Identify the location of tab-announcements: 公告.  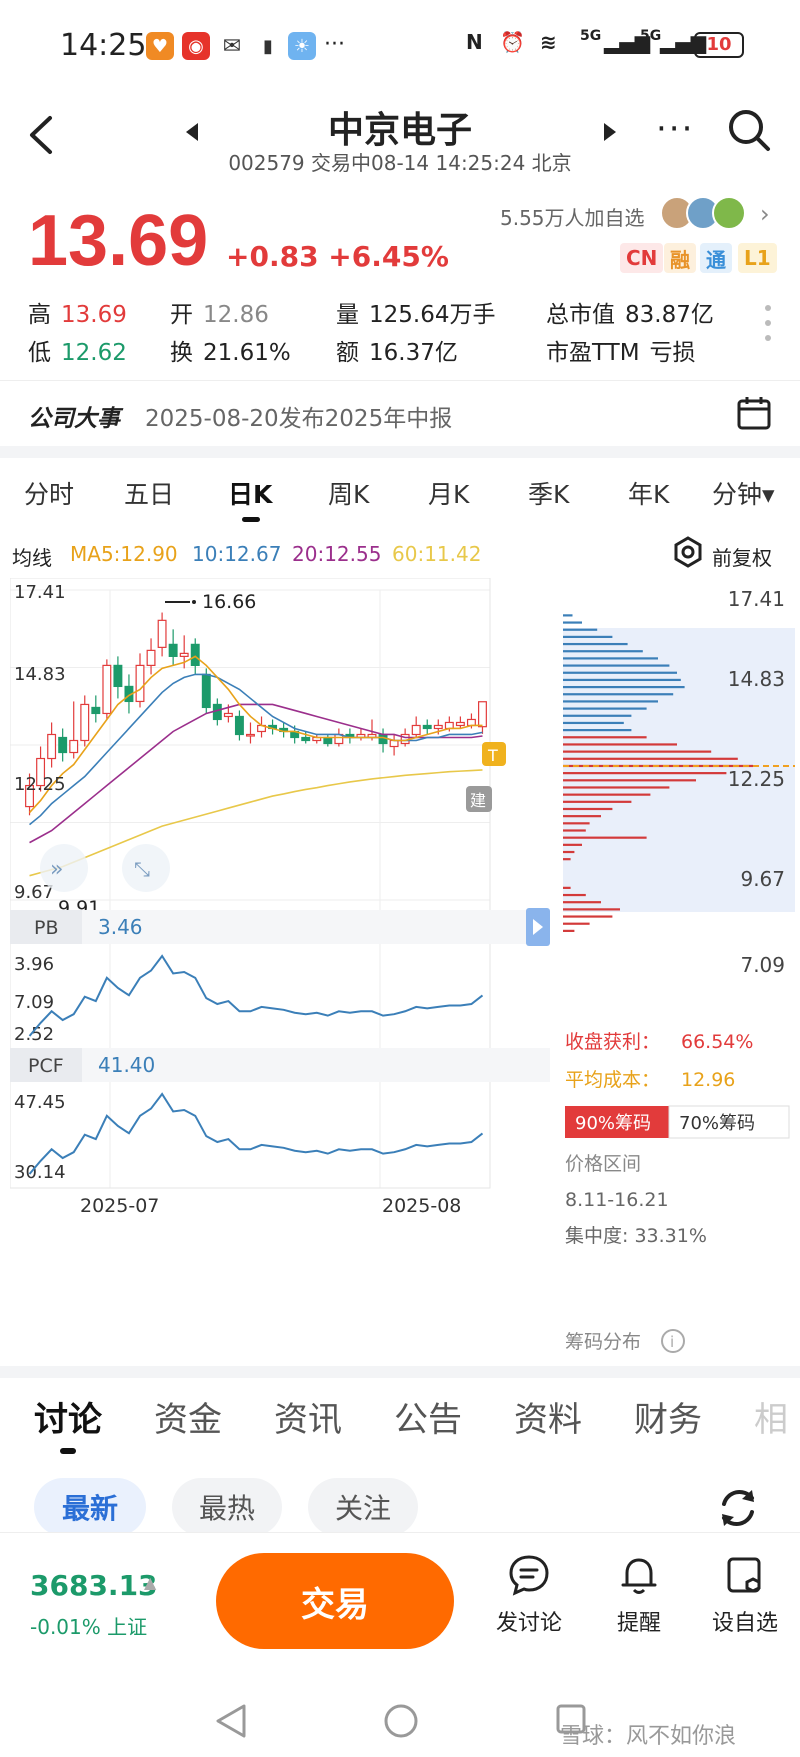
(428, 1416).